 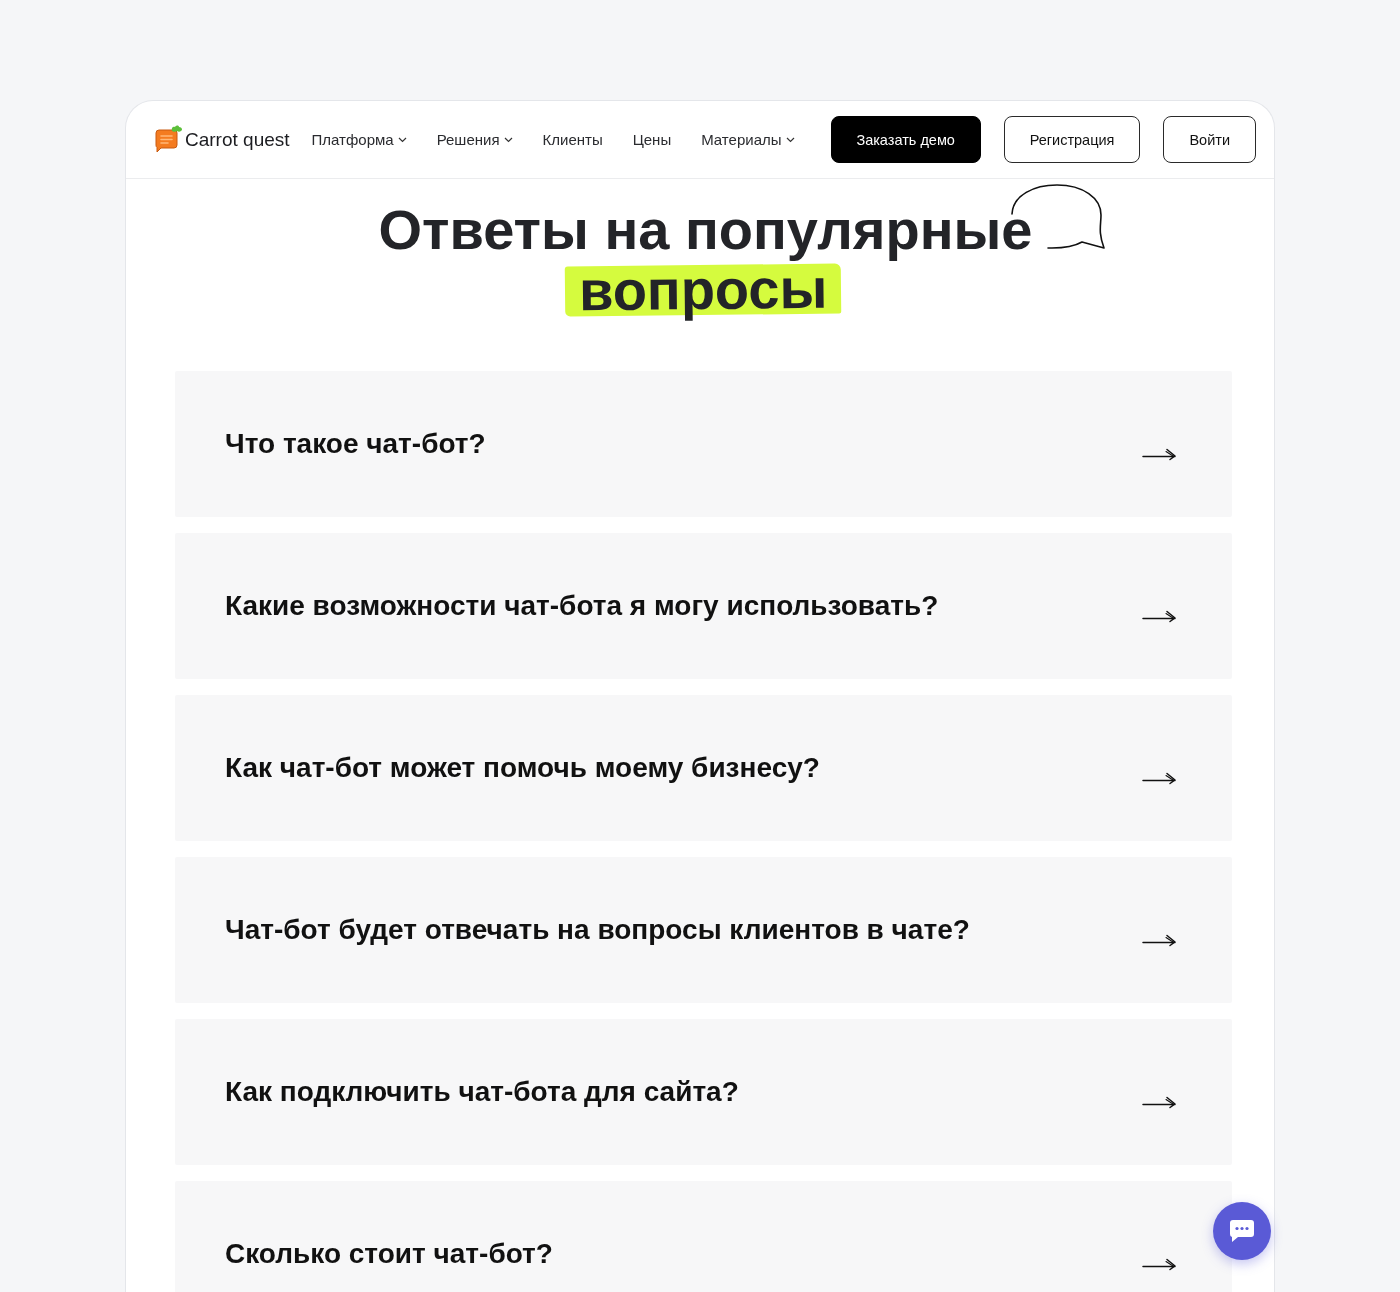 I want to click on faq-question: Чат-бот будет отвечать на вопросы клиентов в чате?, so click(x=703, y=930).